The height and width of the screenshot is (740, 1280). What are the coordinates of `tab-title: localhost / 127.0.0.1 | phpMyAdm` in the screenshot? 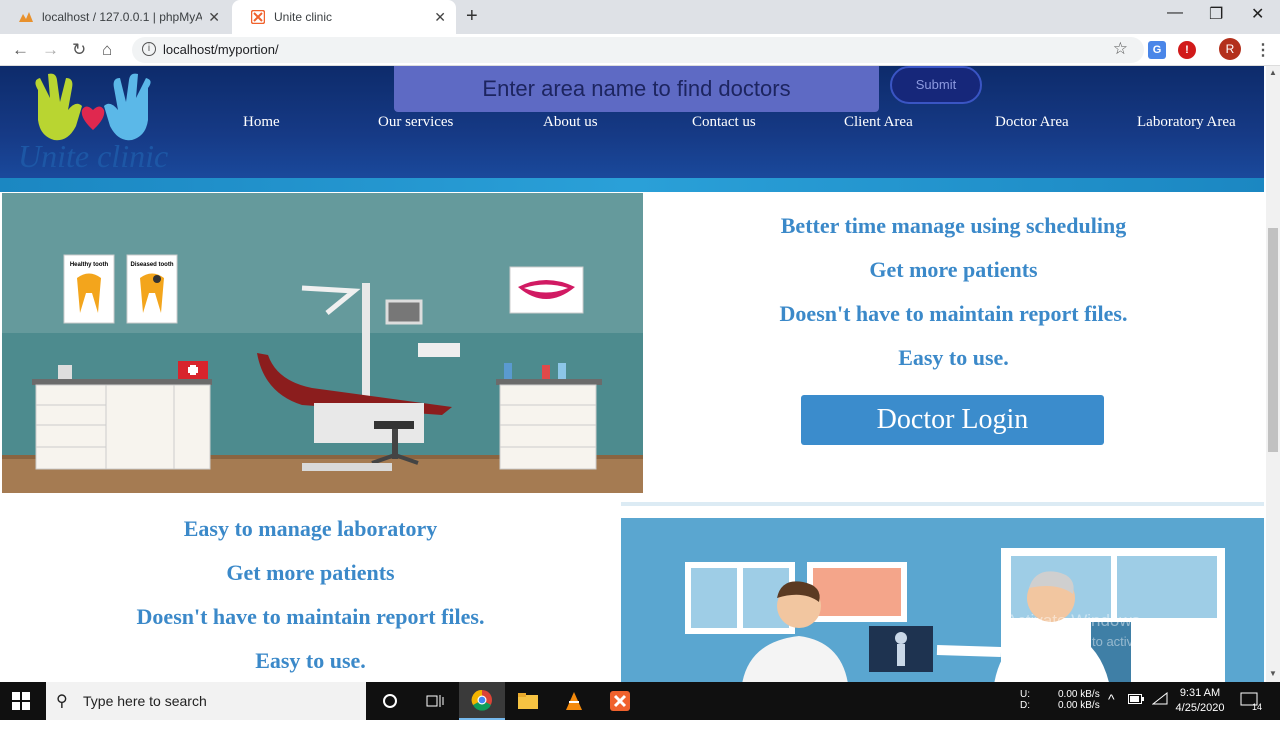 It's located at (122, 17).